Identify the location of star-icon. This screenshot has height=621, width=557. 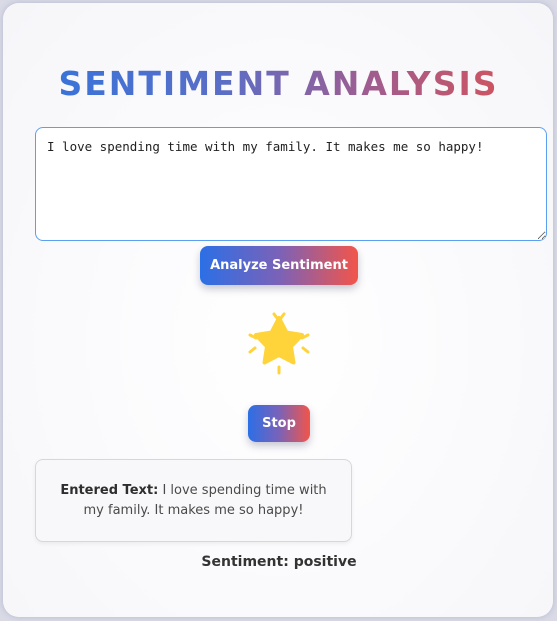
(279, 343).